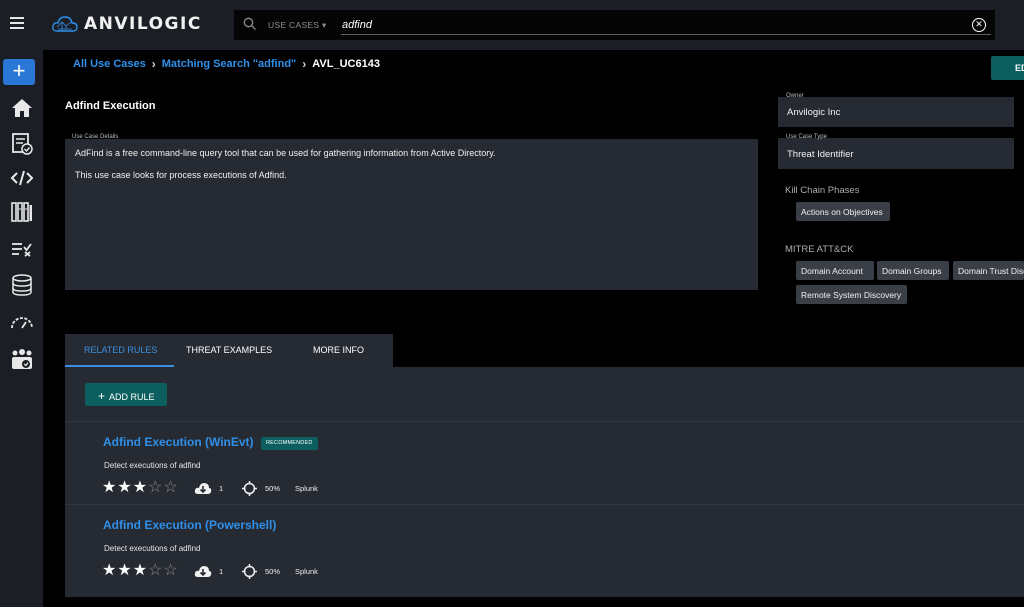 The width and height of the screenshot is (1024, 607). What do you see at coordinates (843, 211) in the screenshot?
I see `kill-chain-chip: Actions on Objectives` at bounding box center [843, 211].